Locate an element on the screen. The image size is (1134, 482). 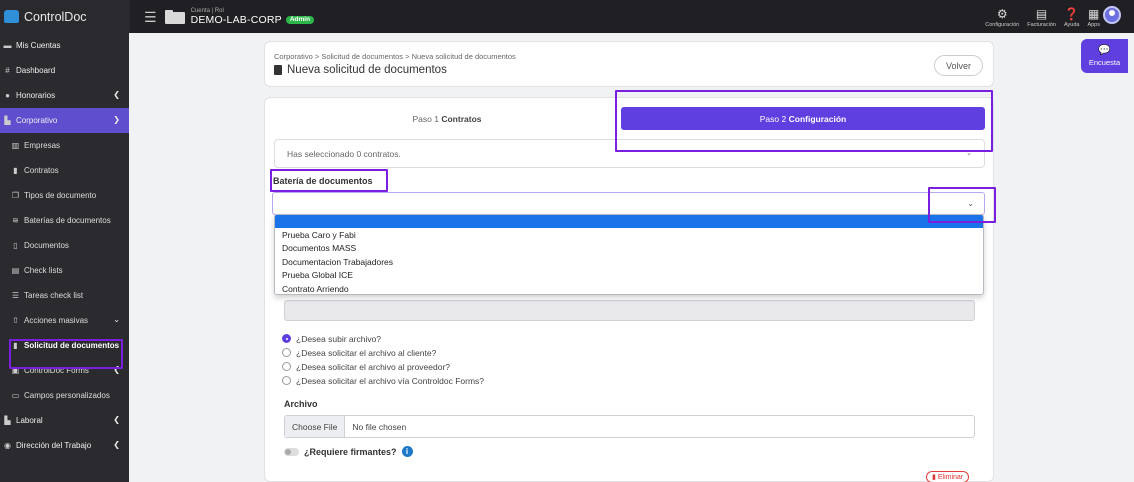
sidebar-item-label: Empresas is located at coordinates (42, 145).